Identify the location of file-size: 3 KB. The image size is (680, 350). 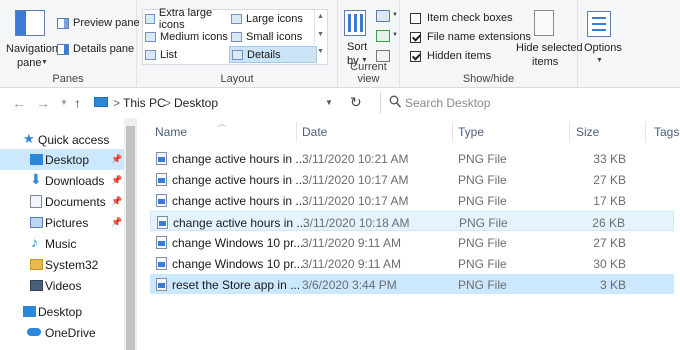
(612, 285).